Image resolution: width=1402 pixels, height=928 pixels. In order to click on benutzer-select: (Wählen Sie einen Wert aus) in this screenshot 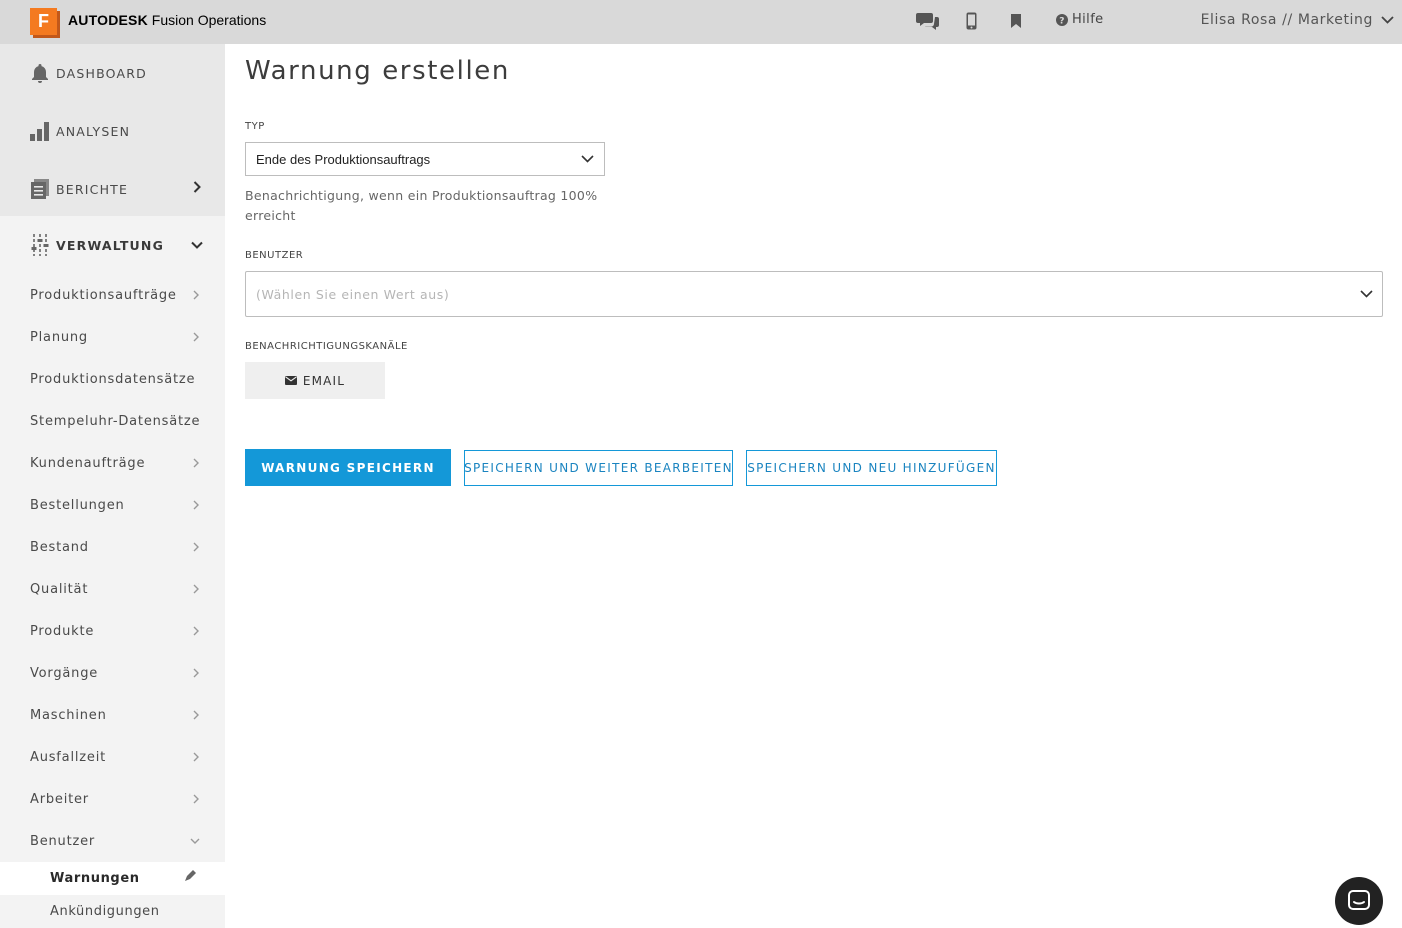, I will do `click(814, 294)`.